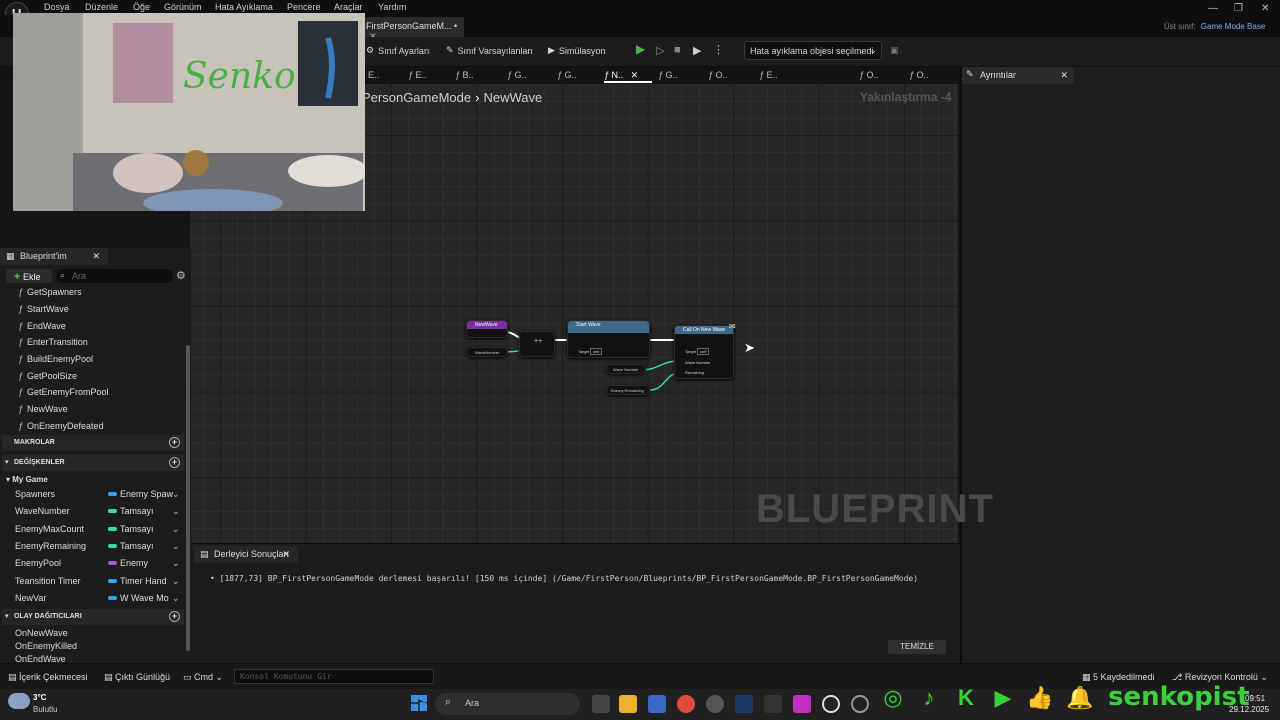 Image resolution: width=1280 pixels, height=720 pixels. Describe the element at coordinates (334, 676) in the screenshot. I see `console-input: Konsol Komutunu Gir` at that location.